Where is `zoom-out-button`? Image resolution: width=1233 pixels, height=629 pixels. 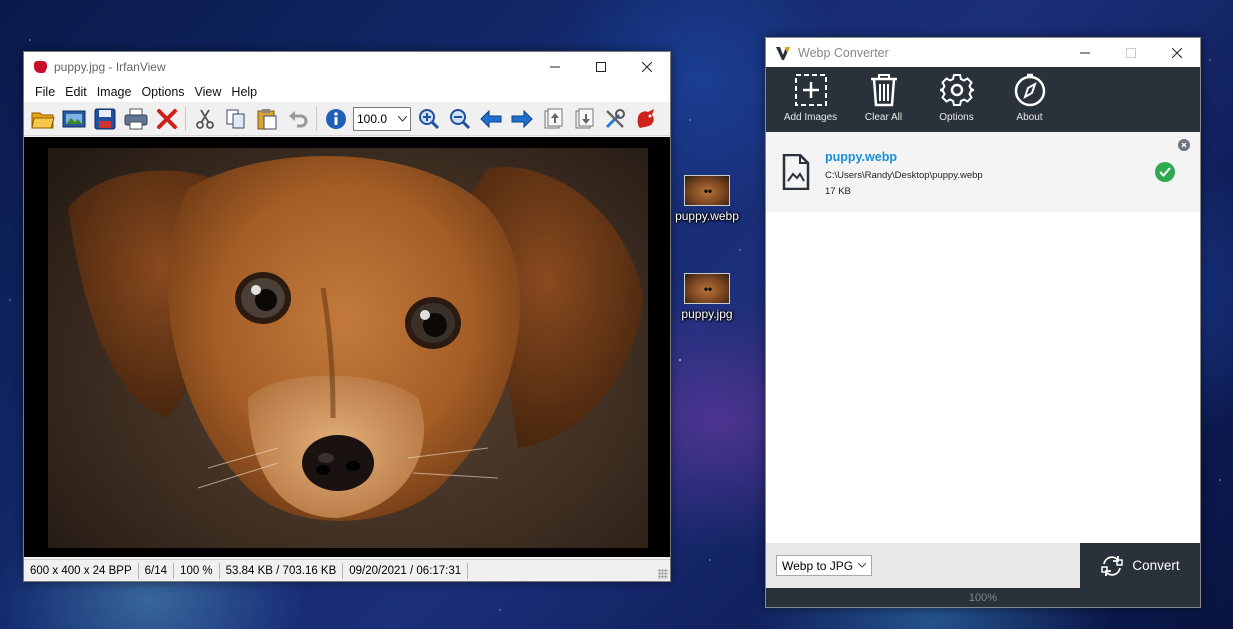
zoom-out-button is located at coordinates (459, 119).